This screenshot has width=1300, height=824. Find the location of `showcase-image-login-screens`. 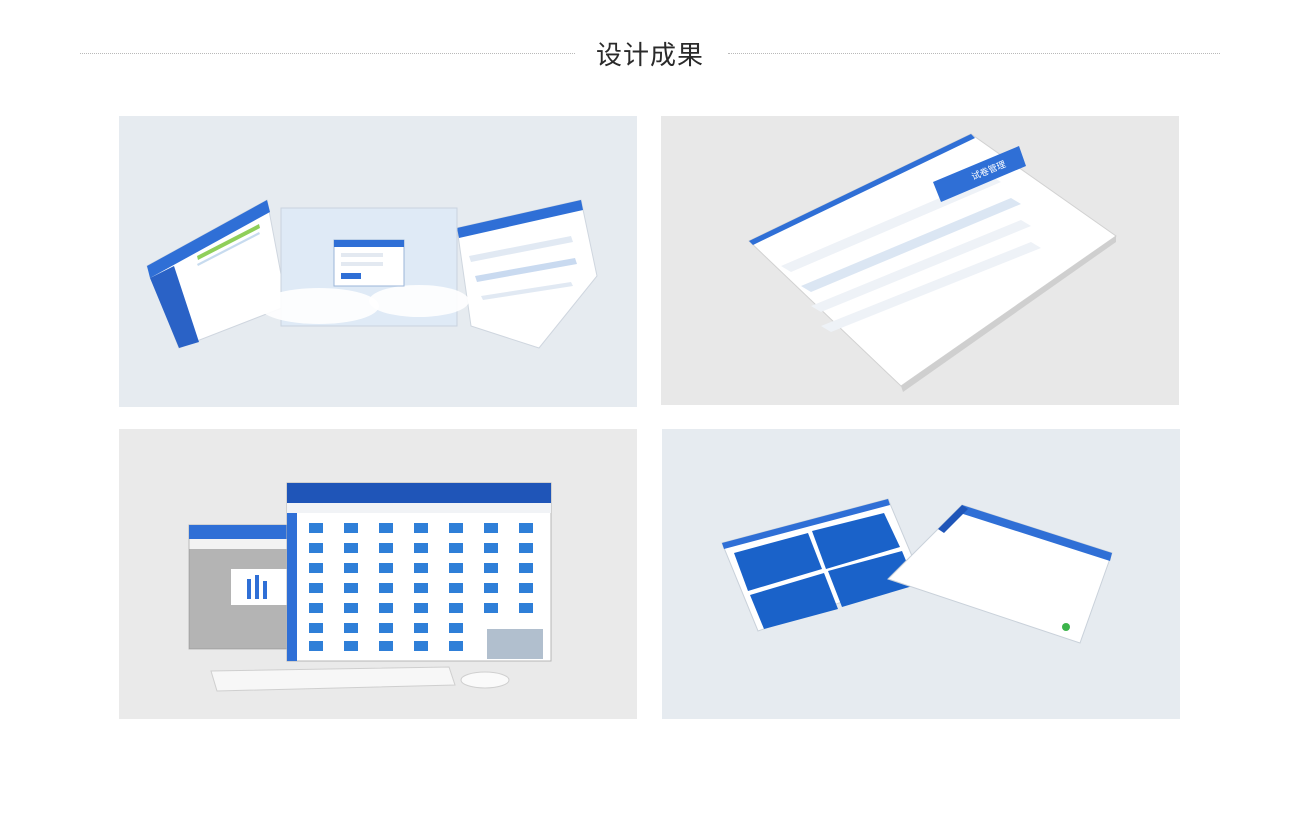

showcase-image-login-screens is located at coordinates (378, 261).